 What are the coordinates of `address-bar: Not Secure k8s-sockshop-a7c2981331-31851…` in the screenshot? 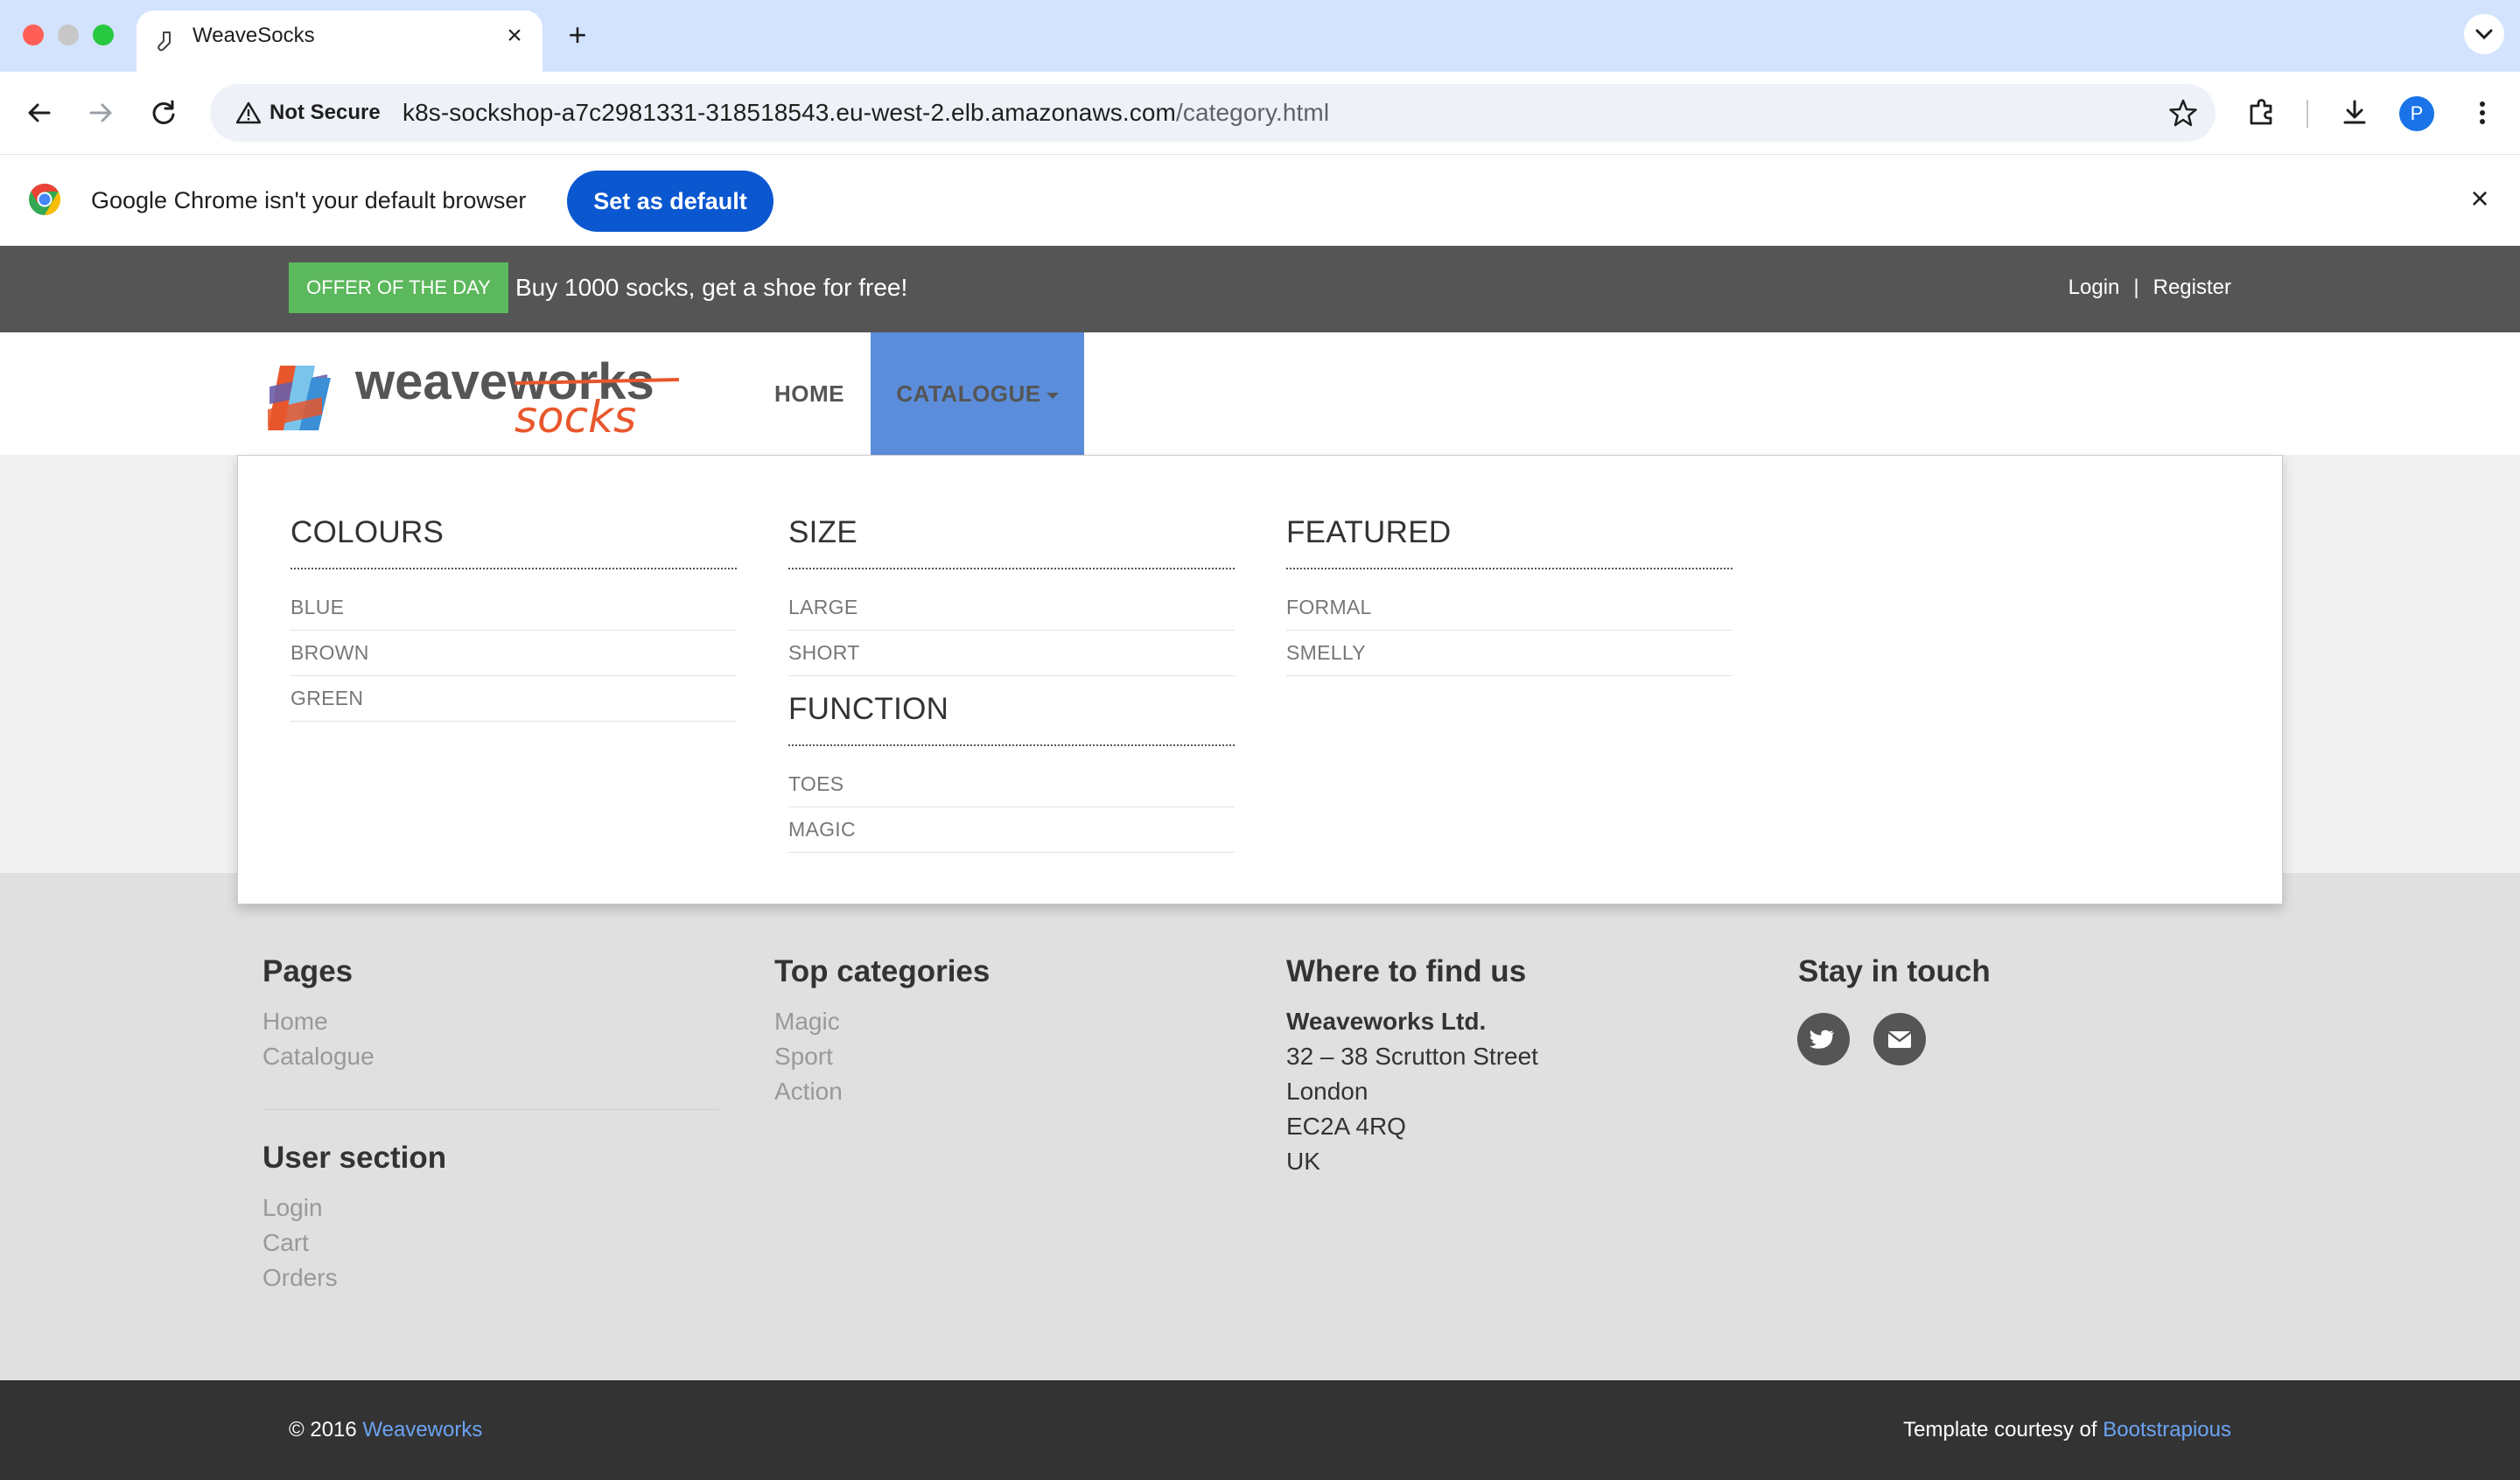 It's located at (1213, 113).